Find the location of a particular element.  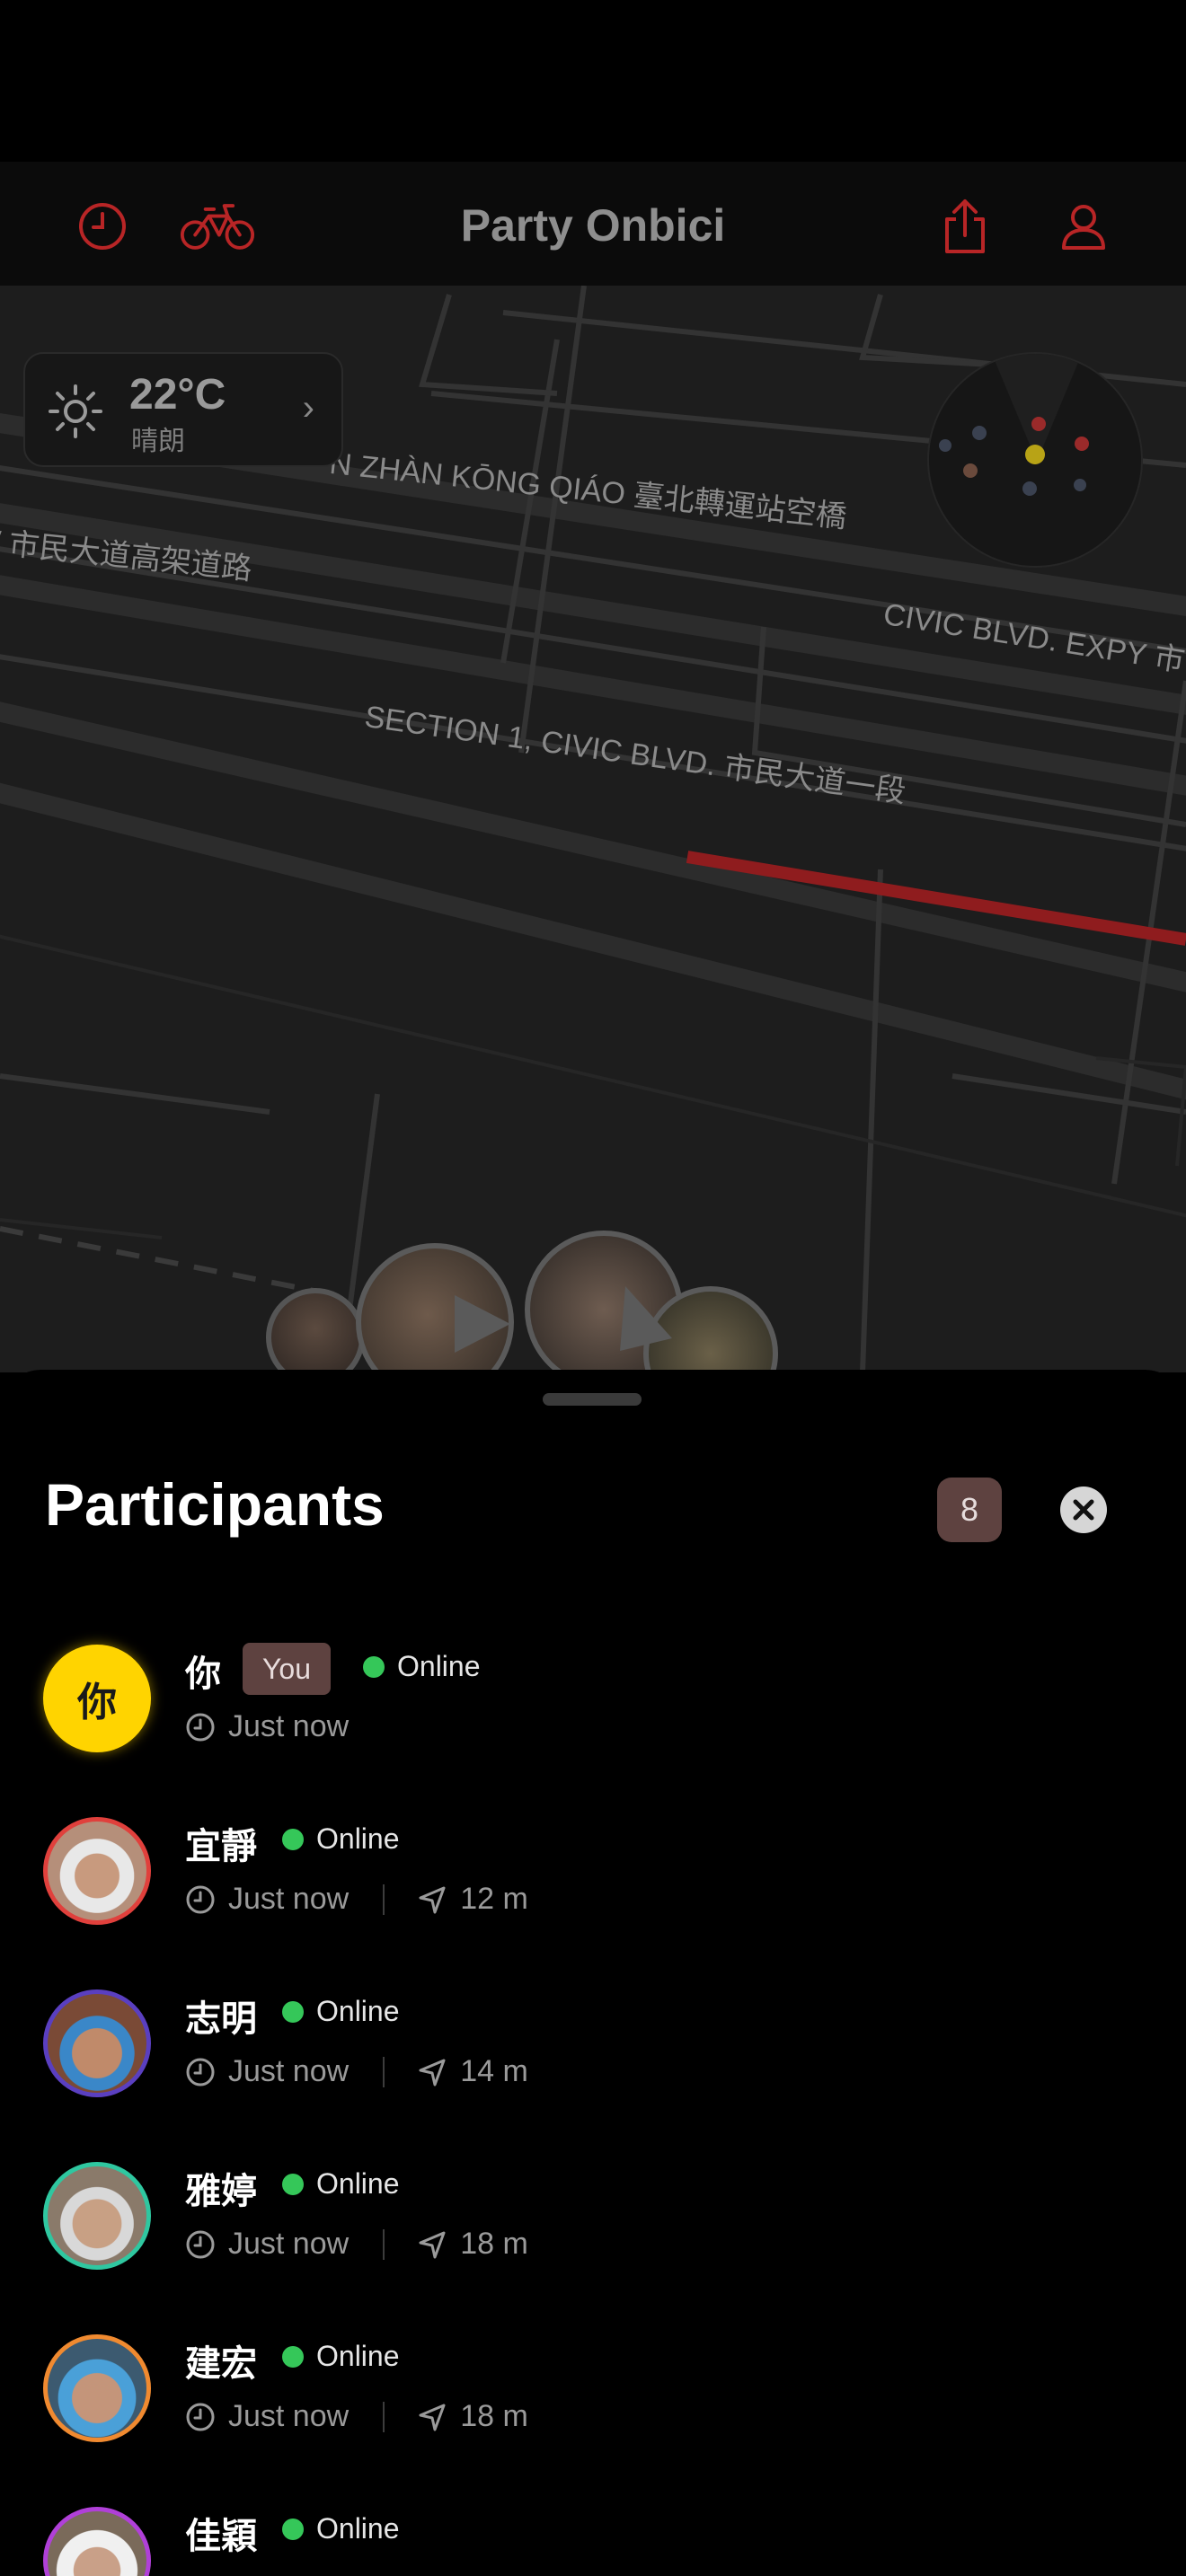

weather-condition: 晴朗 is located at coordinates (158, 441).